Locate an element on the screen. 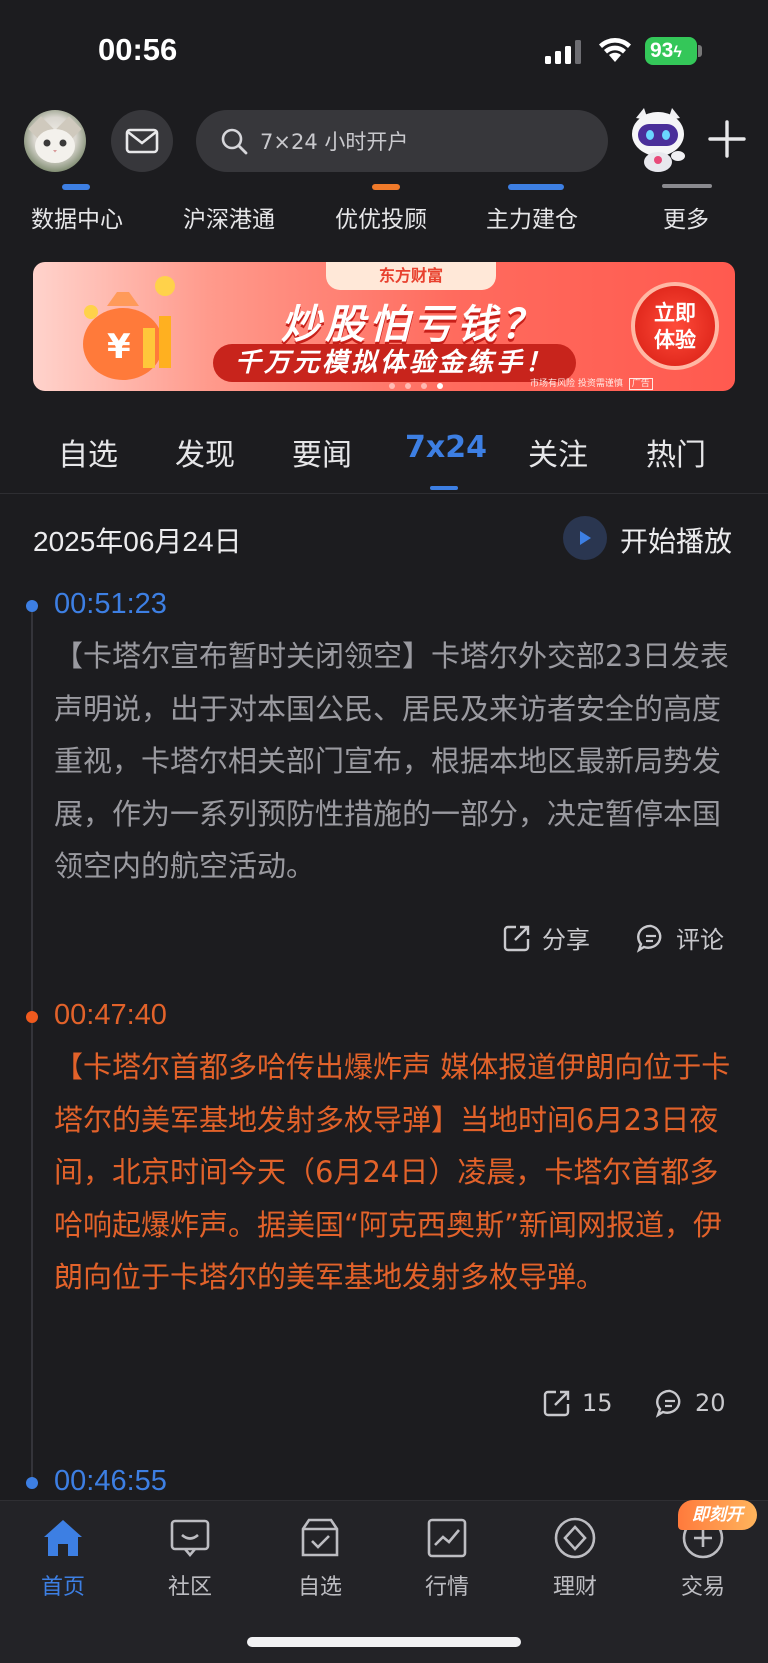 The width and height of the screenshot is (768, 1663). banner-title: 炒股怕亏钱？ is located at coordinates (413, 325).